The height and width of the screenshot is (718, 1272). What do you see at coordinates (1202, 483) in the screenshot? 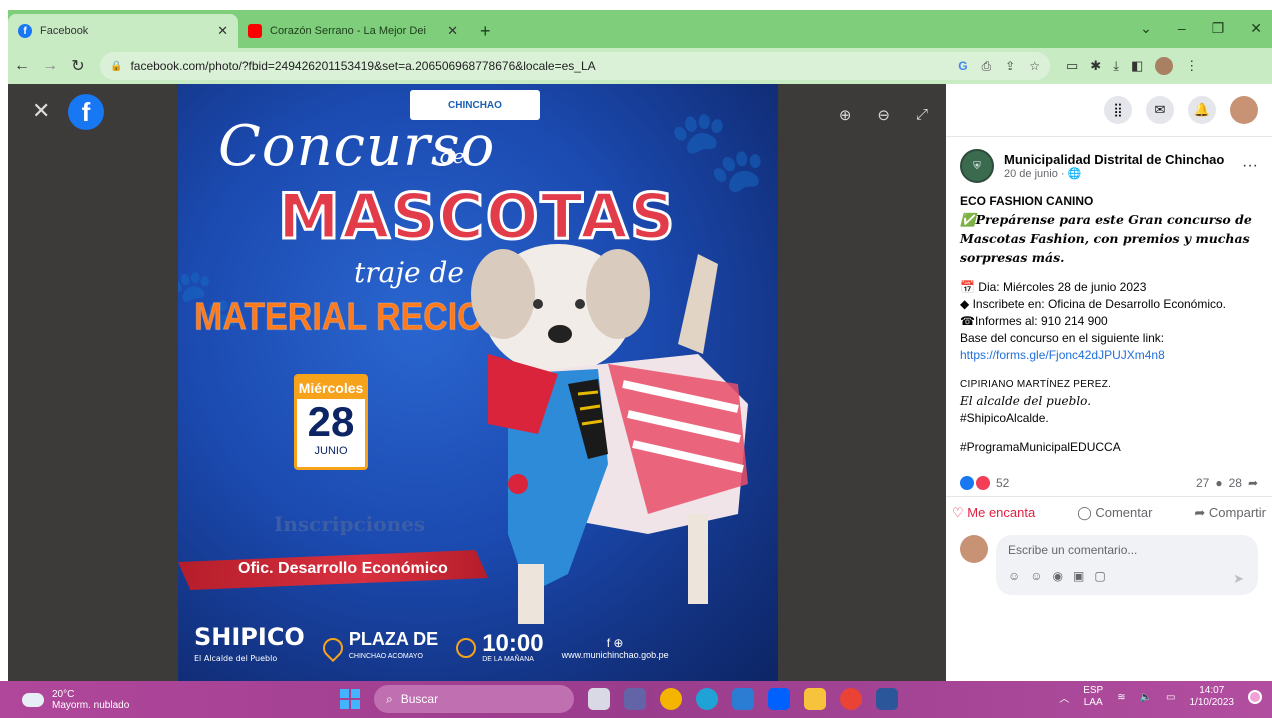
I see `comments-count: 27` at bounding box center [1202, 483].